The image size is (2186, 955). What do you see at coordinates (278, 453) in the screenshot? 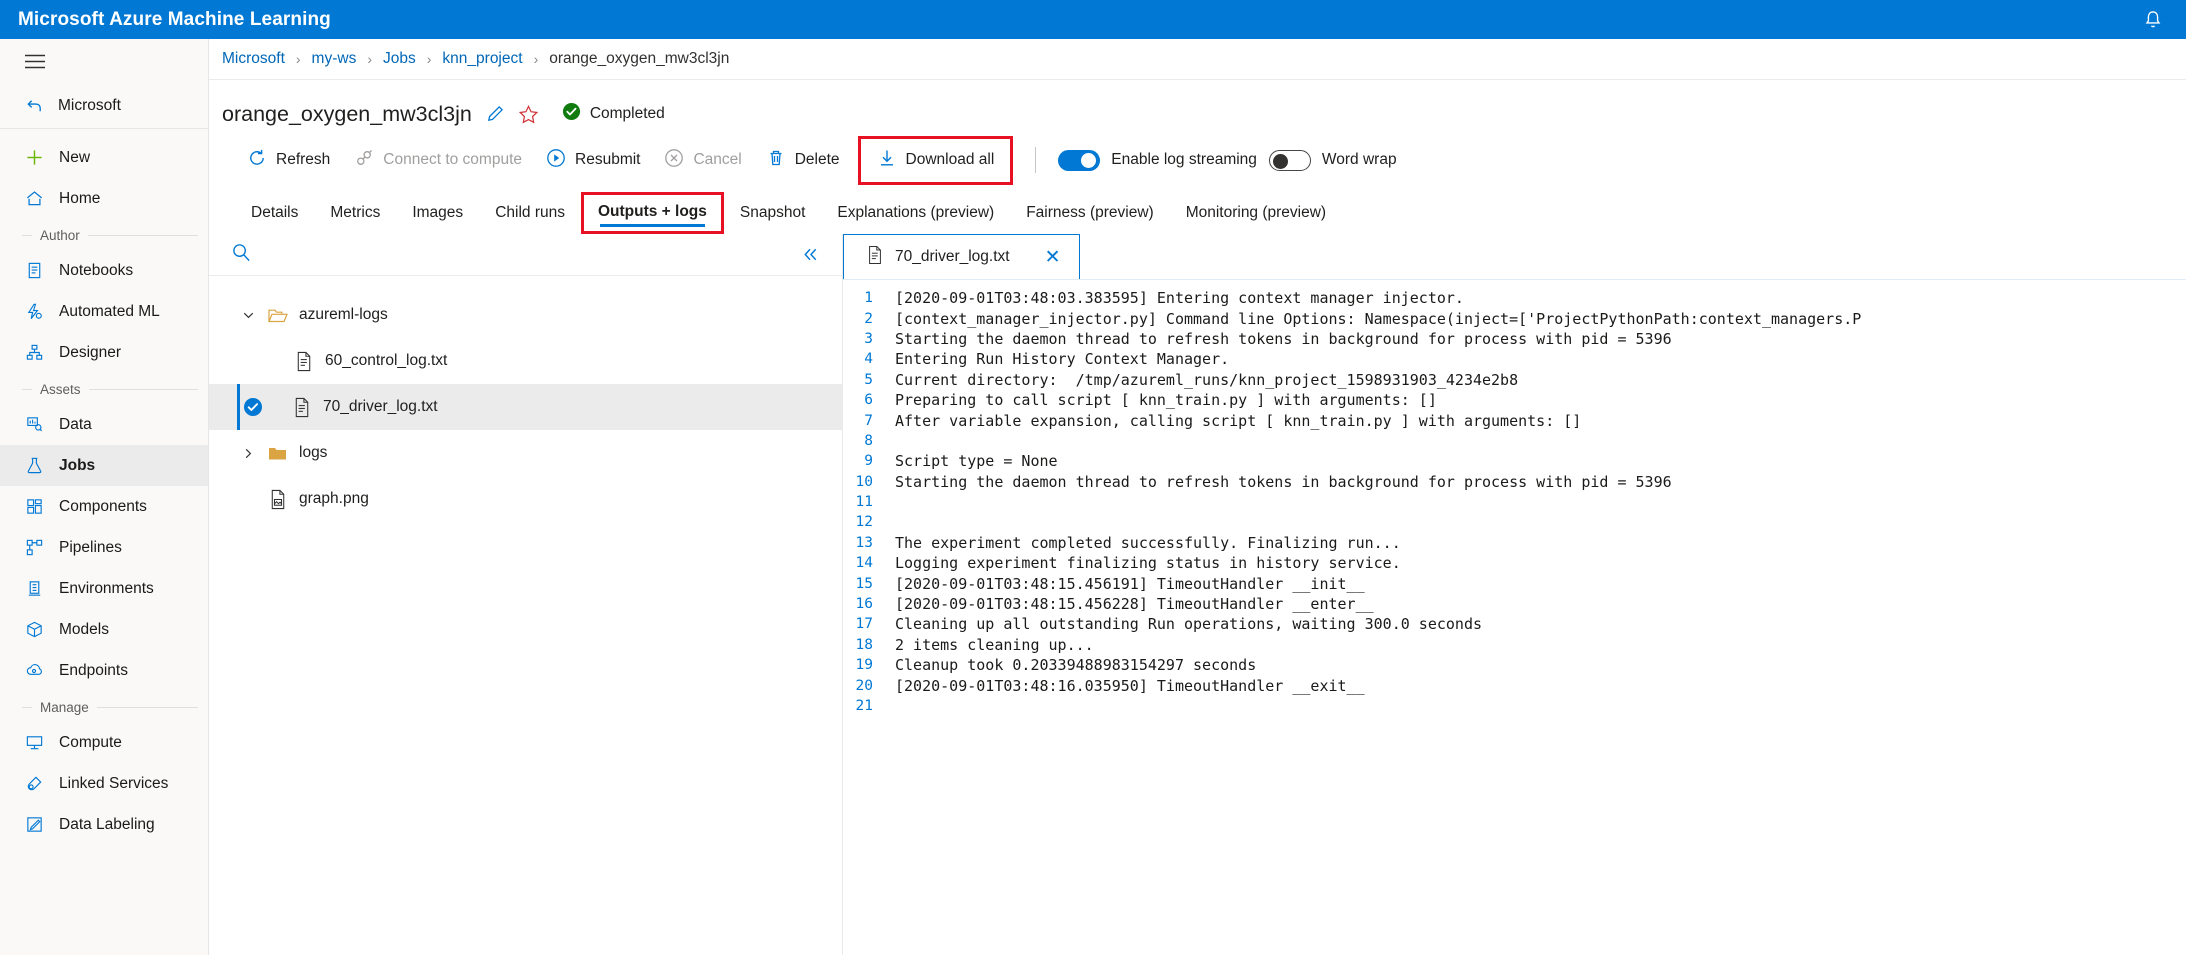
I see `folder-icon` at bounding box center [278, 453].